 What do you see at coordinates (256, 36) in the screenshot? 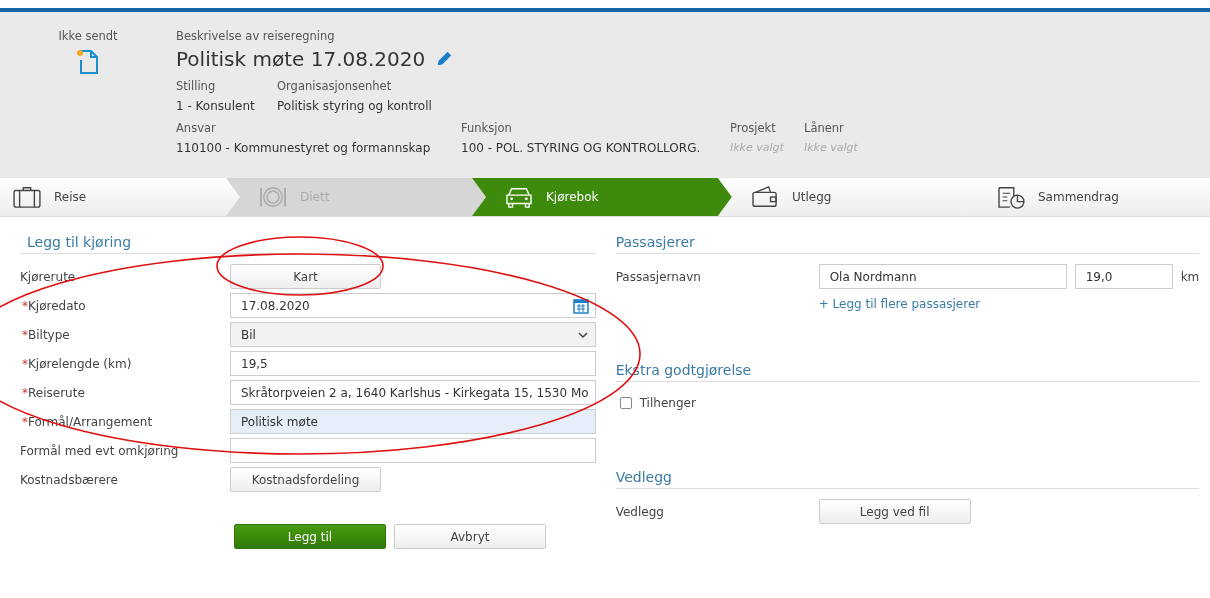
I see `description-label: Beskrivelse av reiseregning` at bounding box center [256, 36].